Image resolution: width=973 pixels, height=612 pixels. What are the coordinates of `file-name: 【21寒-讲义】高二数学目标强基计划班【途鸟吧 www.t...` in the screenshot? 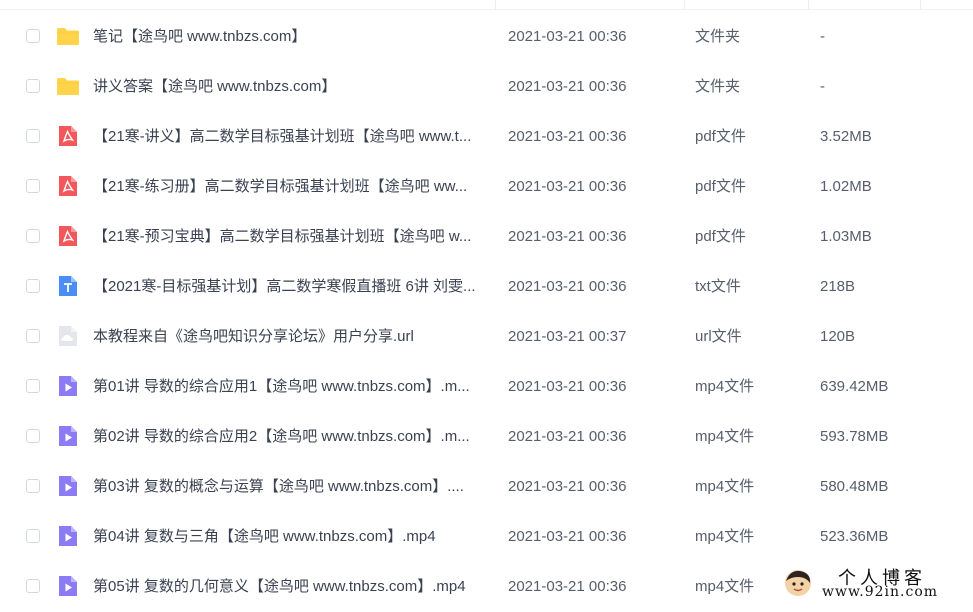 It's located at (293, 137).